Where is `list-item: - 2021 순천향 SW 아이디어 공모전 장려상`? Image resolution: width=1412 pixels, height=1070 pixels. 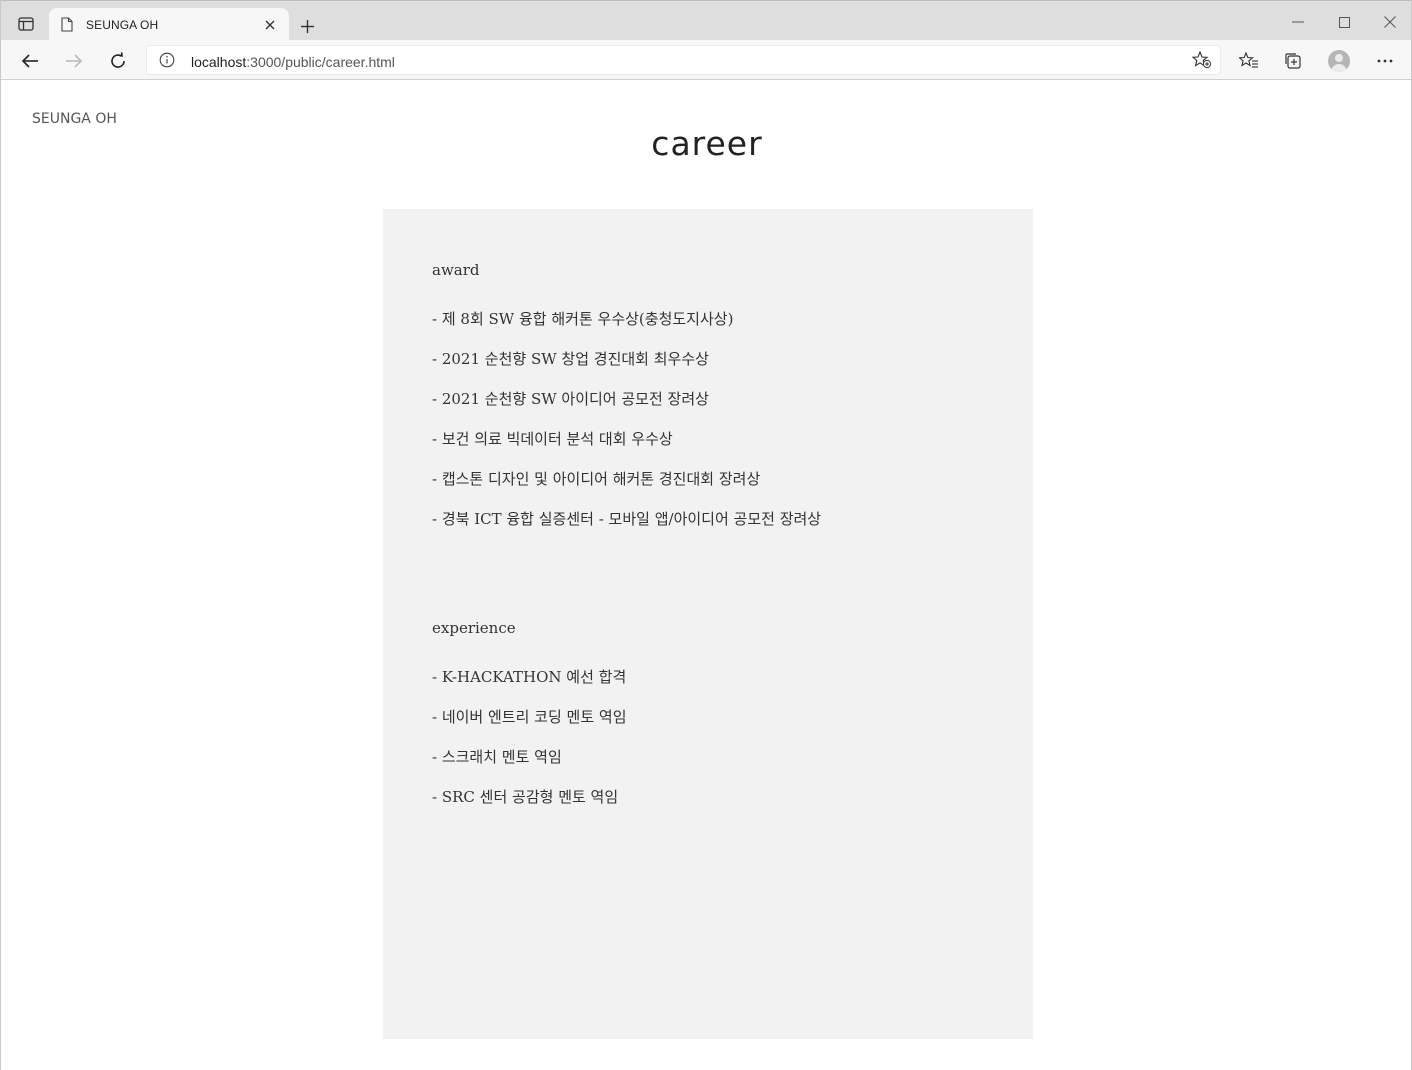 list-item: - 2021 순천향 SW 아이디어 공모전 장려상 is located at coordinates (570, 399).